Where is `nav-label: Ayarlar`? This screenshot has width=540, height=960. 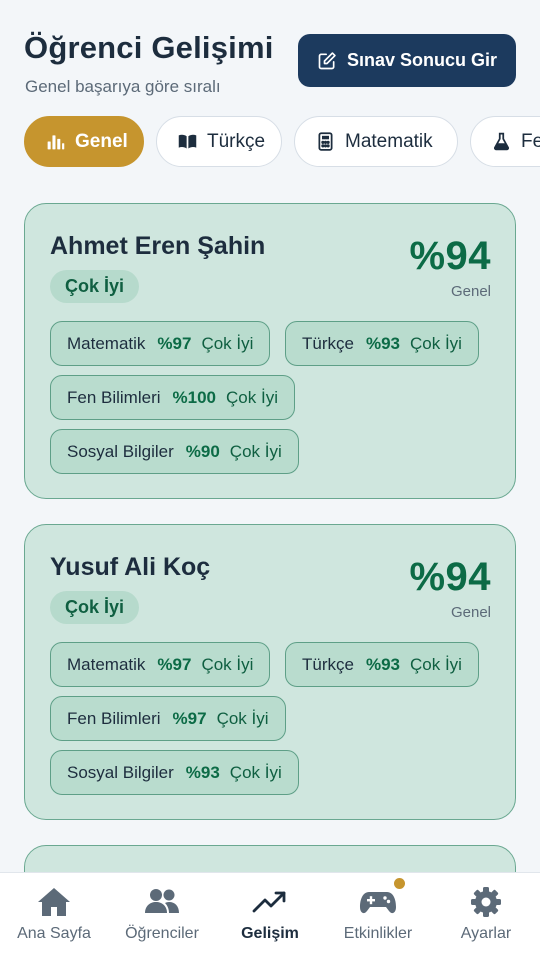 nav-label: Ayarlar is located at coordinates (486, 933).